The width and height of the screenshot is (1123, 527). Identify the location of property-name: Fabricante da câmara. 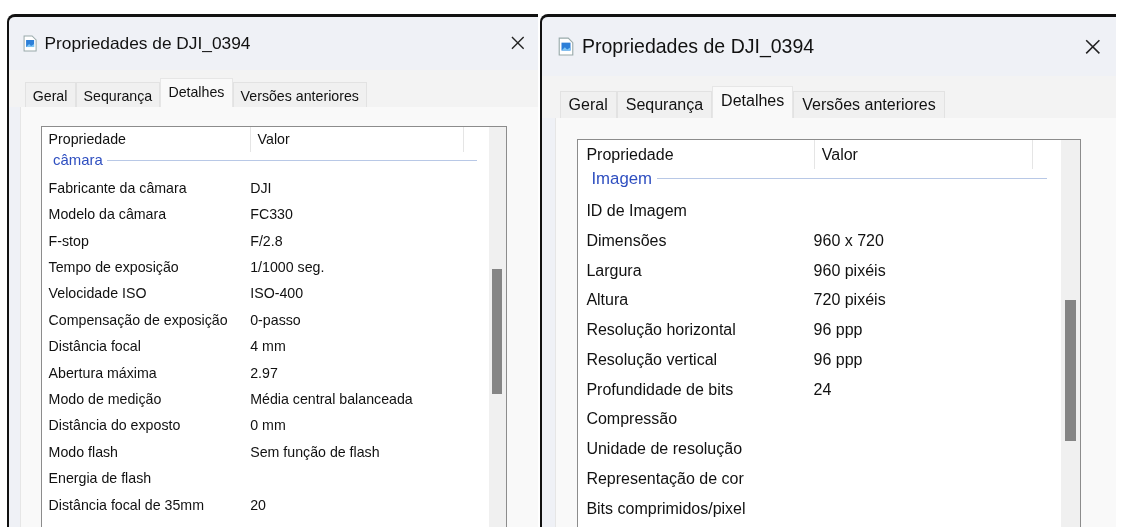
(118, 187).